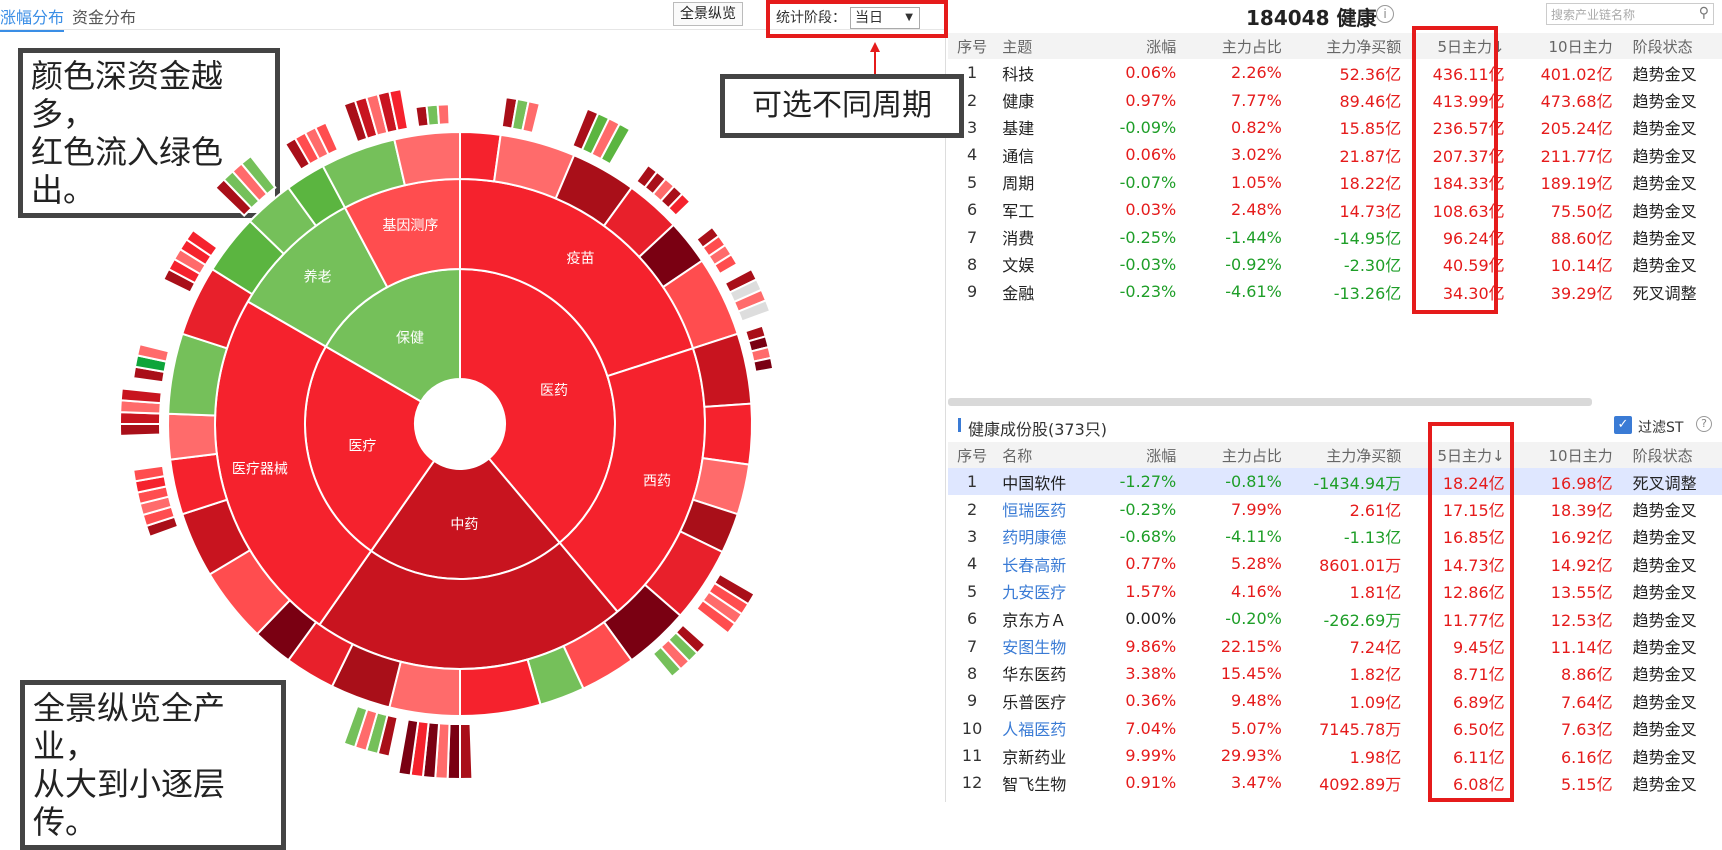 The height and width of the screenshot is (850, 1722). What do you see at coordinates (885, 18) in the screenshot?
I see `period-dropdown: 当日 ▼` at bounding box center [885, 18].